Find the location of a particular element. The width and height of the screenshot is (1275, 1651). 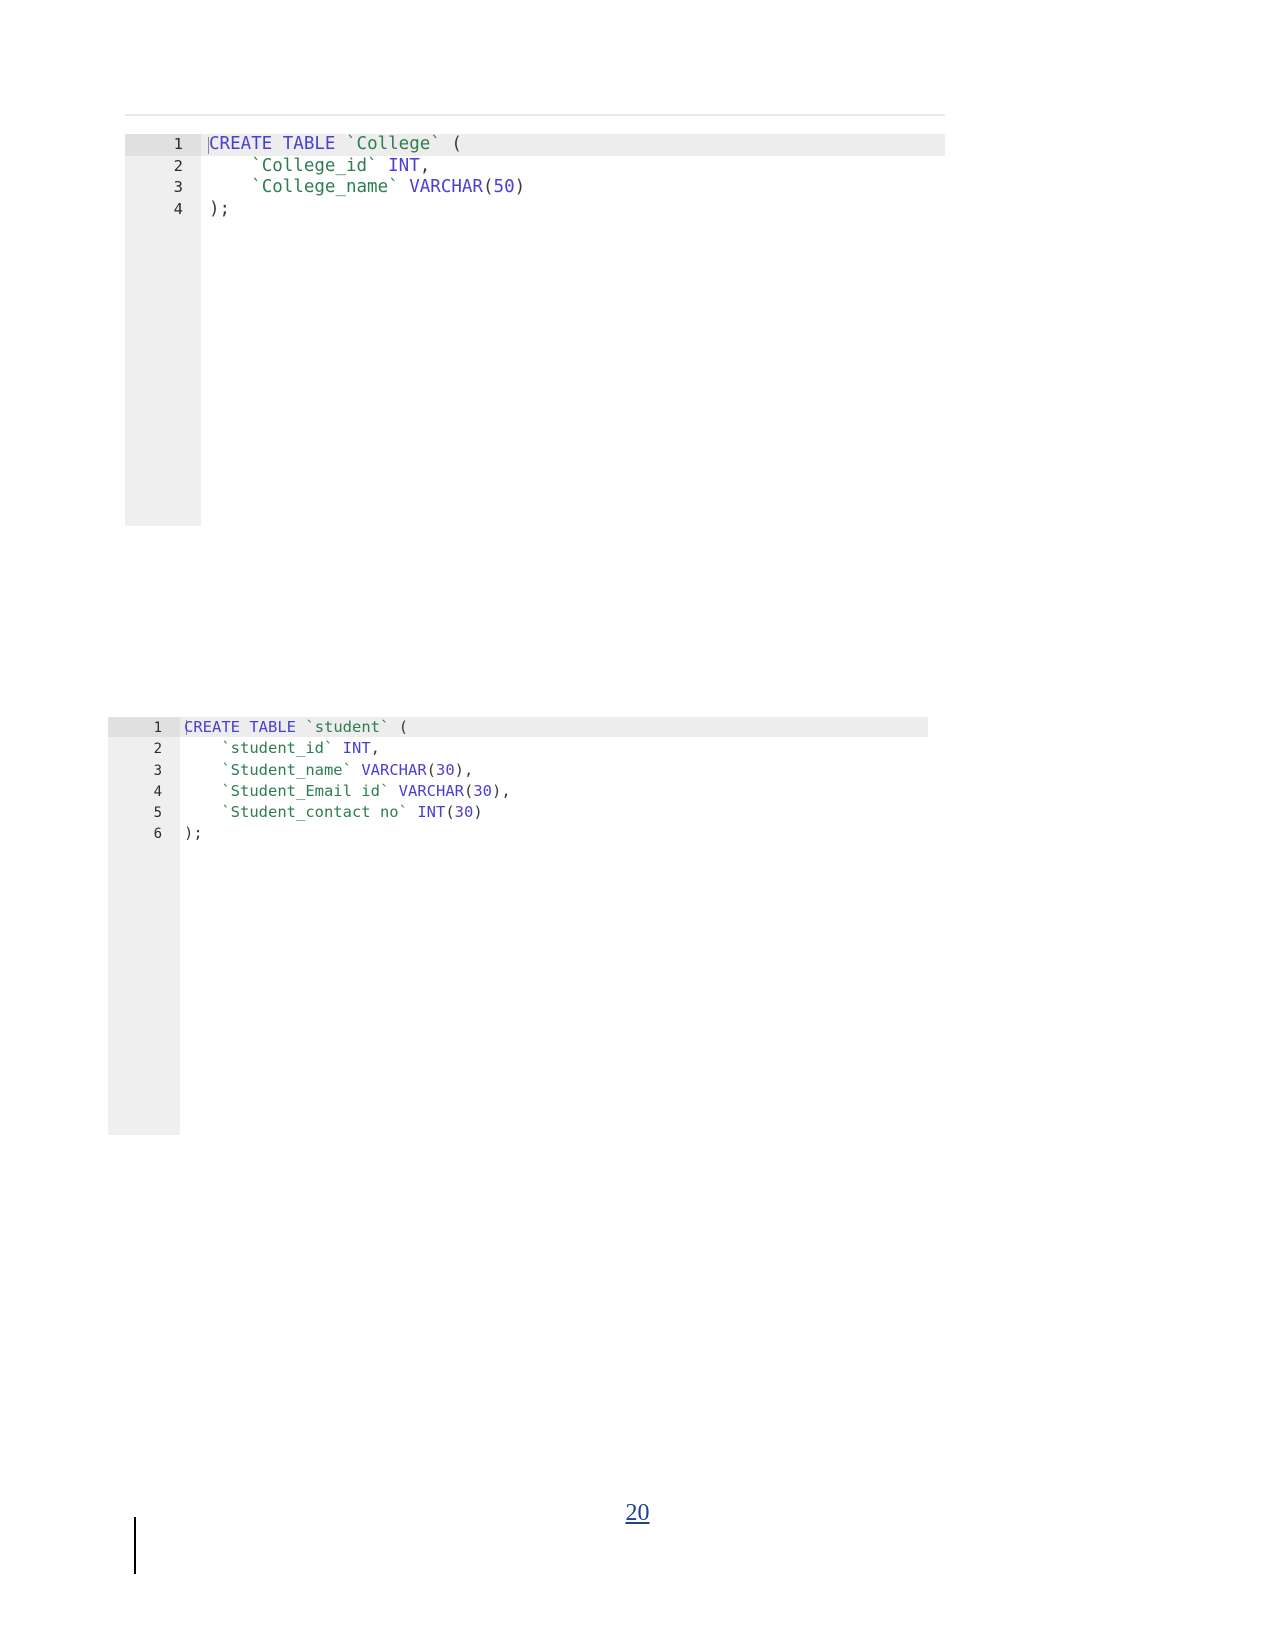

code-line: 2 `College_id` INT, is located at coordinates (535, 167).